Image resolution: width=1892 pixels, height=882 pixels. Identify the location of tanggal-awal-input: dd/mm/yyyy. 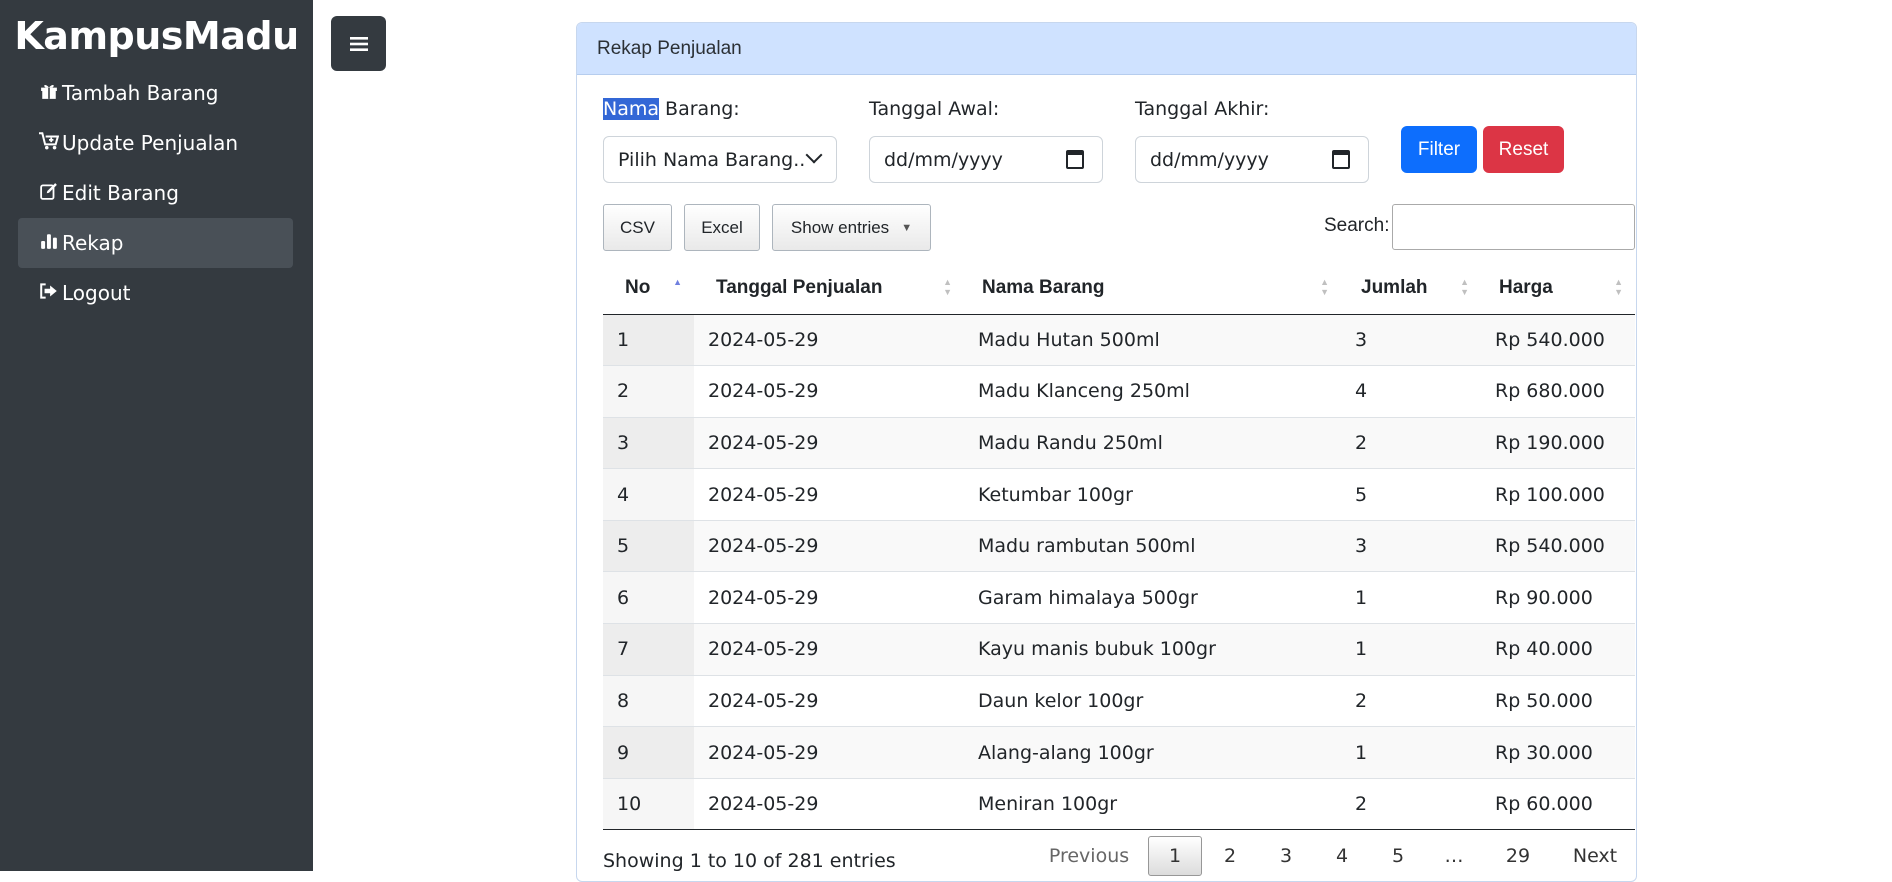
(986, 159).